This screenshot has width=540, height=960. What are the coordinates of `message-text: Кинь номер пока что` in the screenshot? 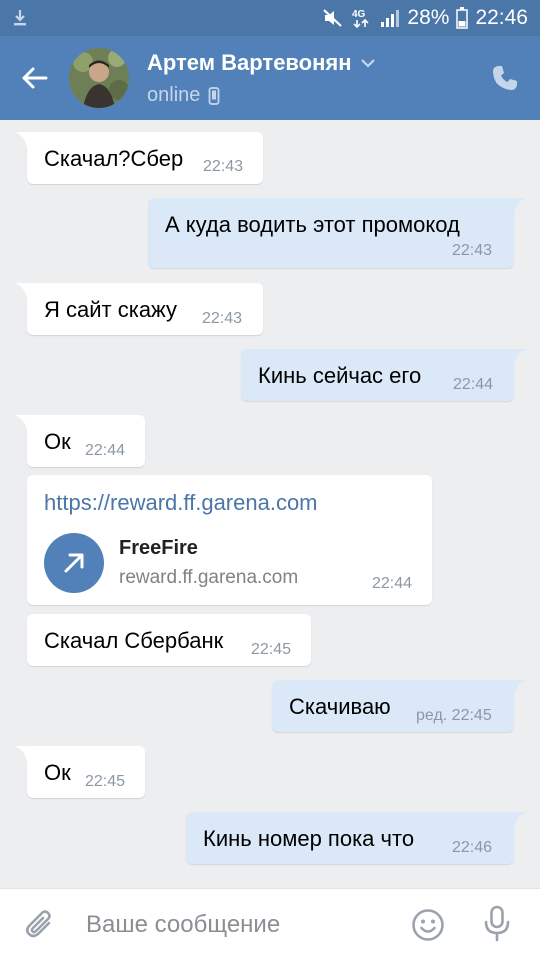 It's located at (309, 838).